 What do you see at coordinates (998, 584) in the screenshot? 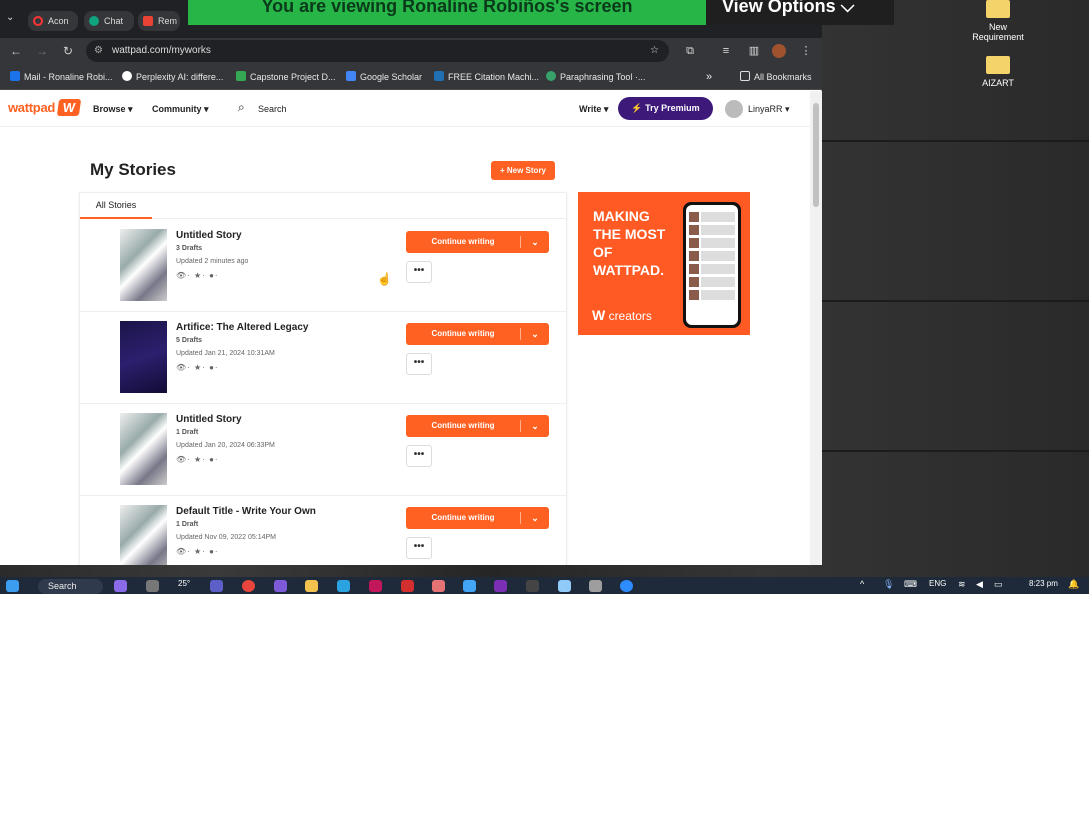
I see `battery-icon: ▭` at bounding box center [998, 584].